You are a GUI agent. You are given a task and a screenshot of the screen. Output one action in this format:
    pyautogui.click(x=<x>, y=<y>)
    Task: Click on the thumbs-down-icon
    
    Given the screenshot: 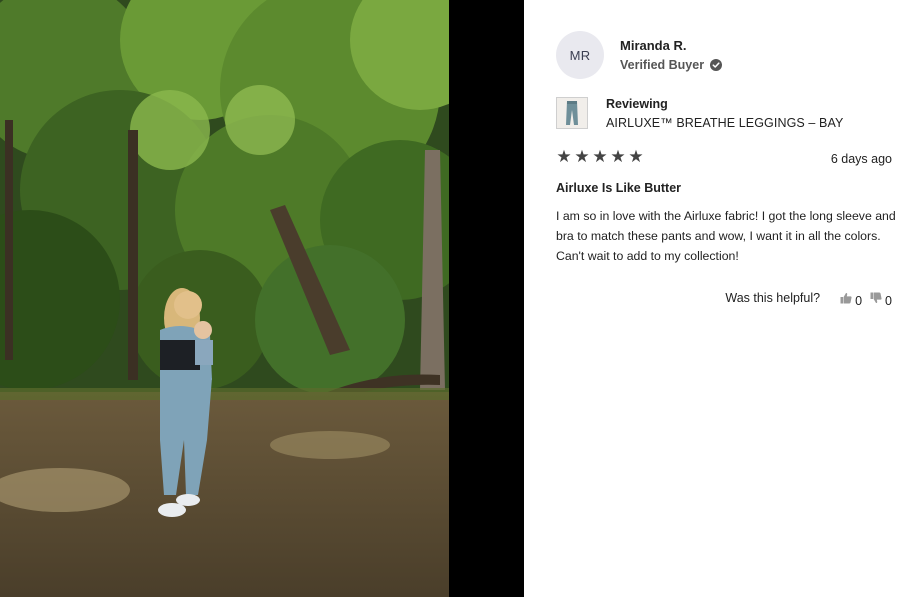 What is the action you would take?
    pyautogui.click(x=876, y=298)
    